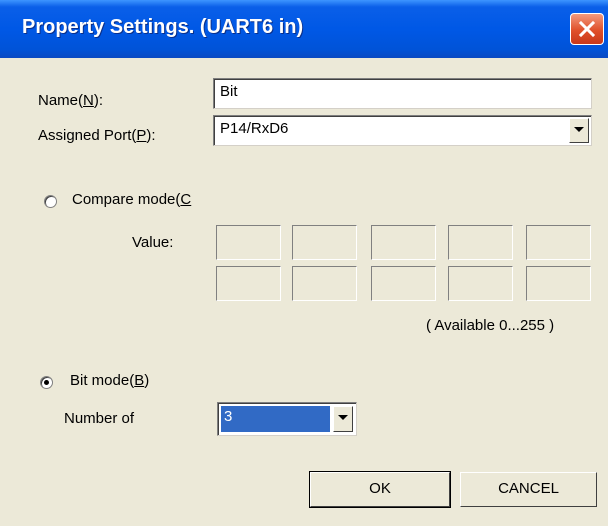 The height and width of the screenshot is (526, 608). I want to click on close-button, so click(587, 29).